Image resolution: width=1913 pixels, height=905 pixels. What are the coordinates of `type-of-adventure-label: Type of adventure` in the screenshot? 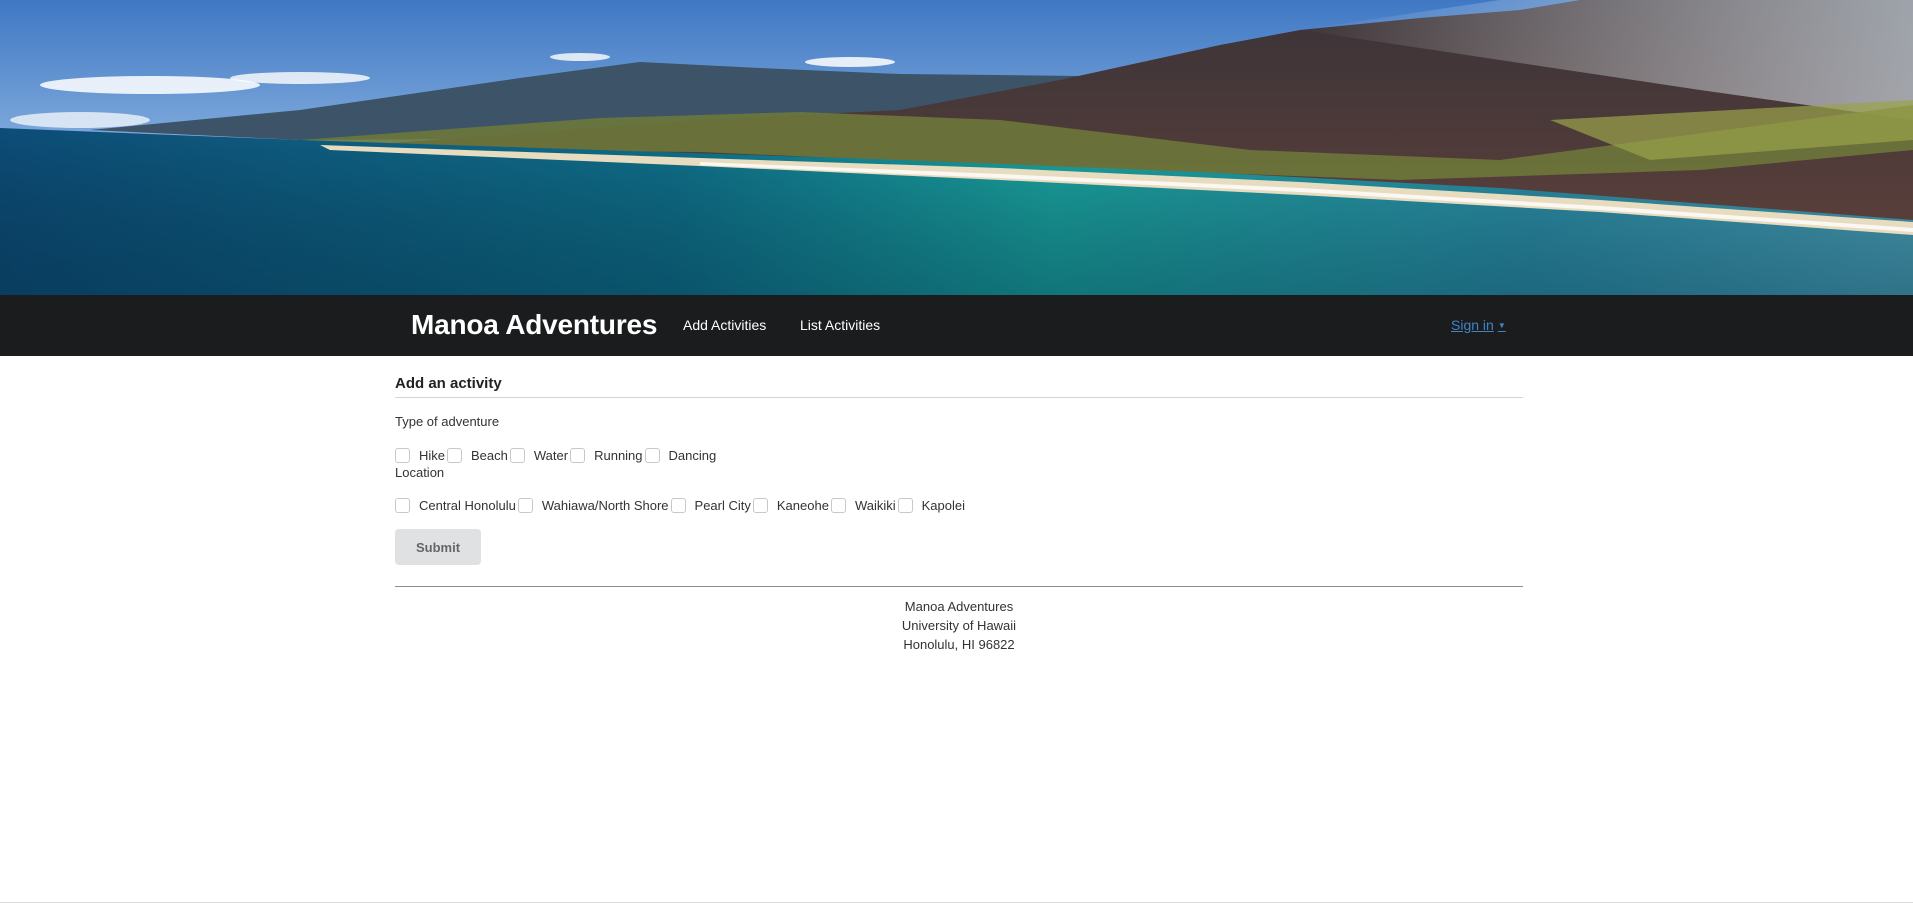 It's located at (447, 421).